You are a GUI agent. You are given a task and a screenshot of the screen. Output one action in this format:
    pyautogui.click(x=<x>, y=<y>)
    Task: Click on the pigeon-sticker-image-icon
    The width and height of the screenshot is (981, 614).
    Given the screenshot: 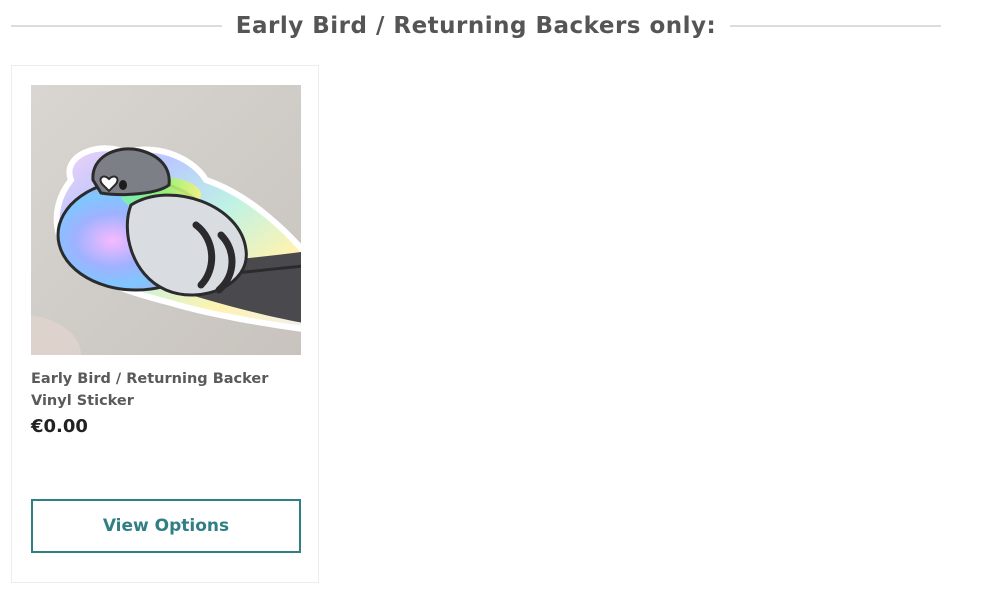 What is the action you would take?
    pyautogui.click(x=166, y=250)
    